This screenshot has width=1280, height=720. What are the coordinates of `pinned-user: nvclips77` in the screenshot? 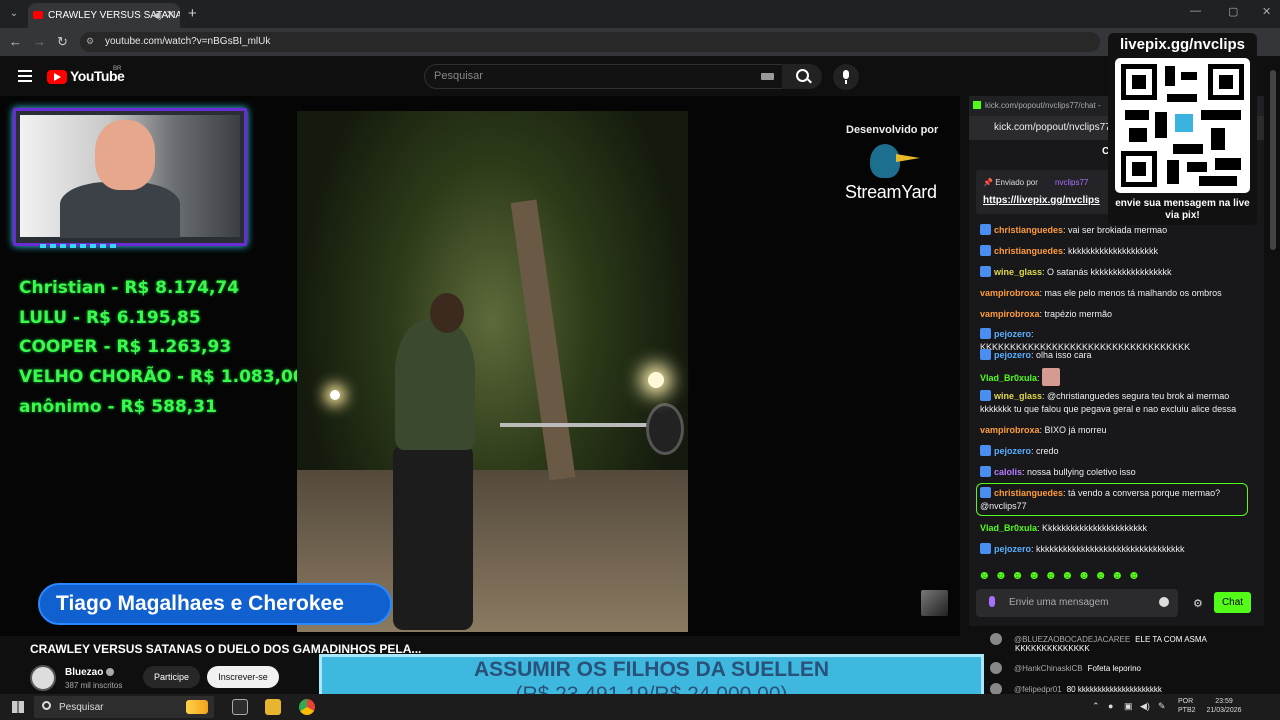 It's located at (1071, 182).